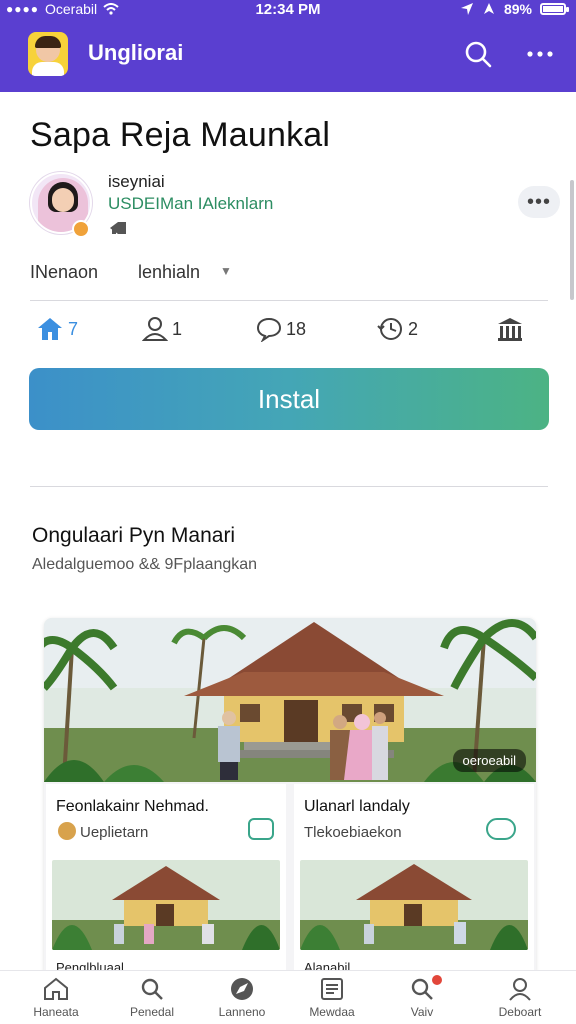  I want to click on nav-news: Mewdaa, so click(332, 999).